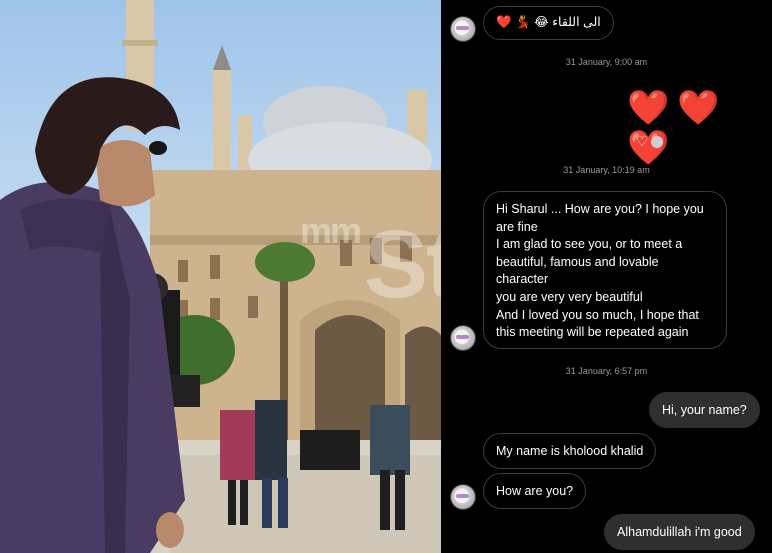 This screenshot has width=772, height=553. I want to click on incoming-message: How are you?, so click(535, 491).